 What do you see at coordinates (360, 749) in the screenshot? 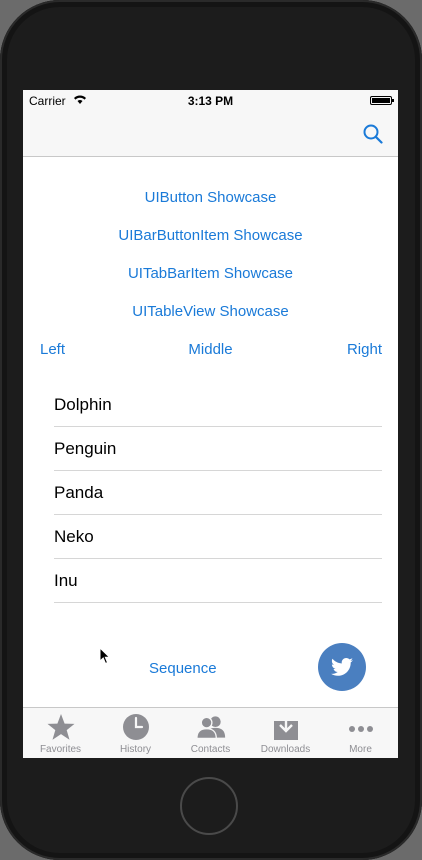
I see `tab-label: More` at bounding box center [360, 749].